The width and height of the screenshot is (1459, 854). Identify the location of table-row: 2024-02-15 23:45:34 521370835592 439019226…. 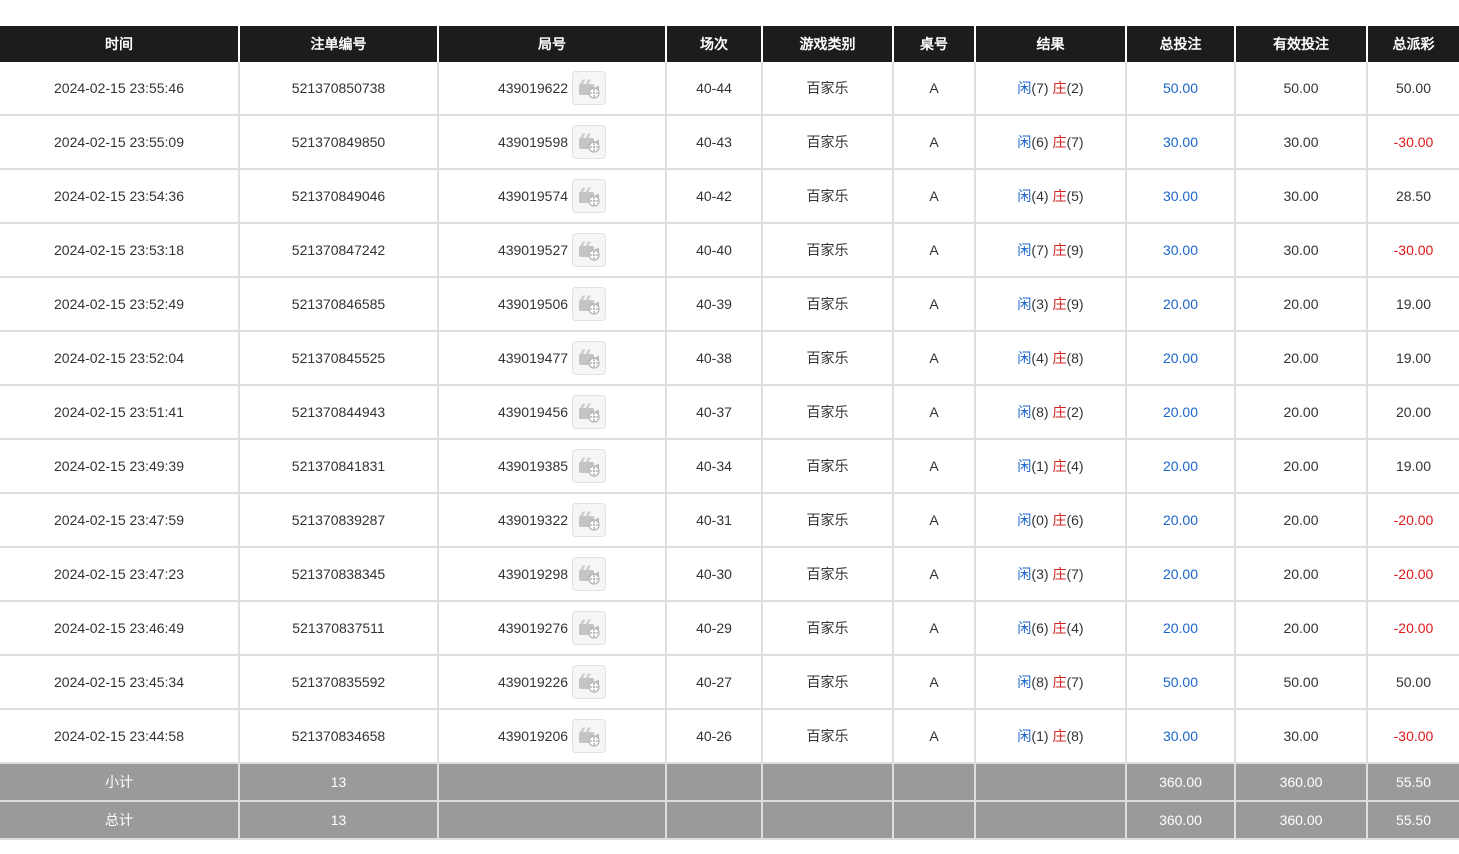
(729, 682).